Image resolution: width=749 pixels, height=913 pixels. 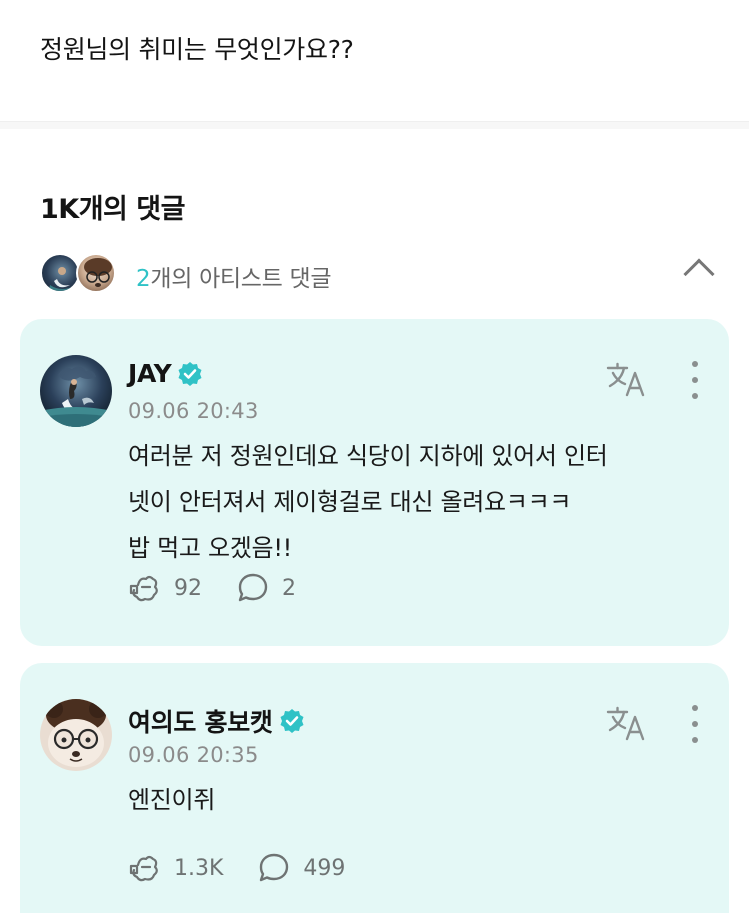 I want to click on reply-count: 499, so click(x=324, y=868).